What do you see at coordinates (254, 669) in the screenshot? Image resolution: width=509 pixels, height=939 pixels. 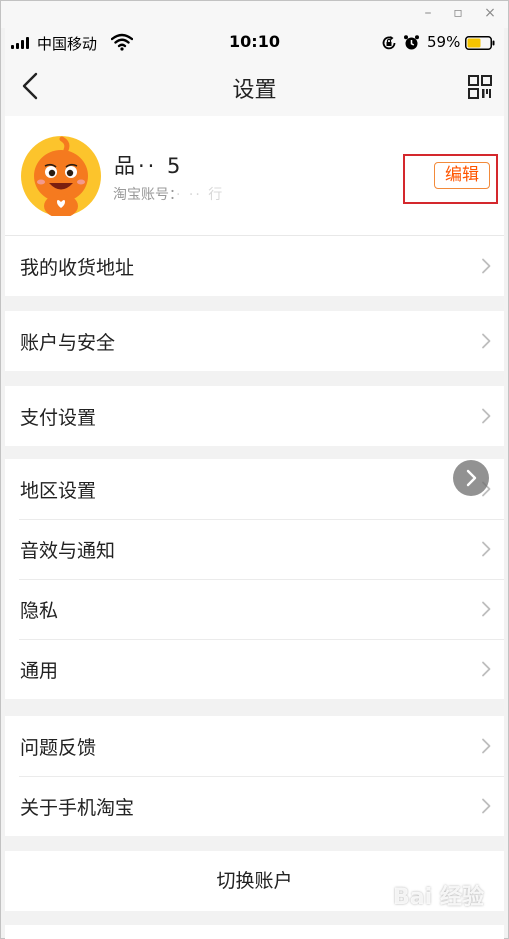 I see `settings-row-general: 通用` at bounding box center [254, 669].